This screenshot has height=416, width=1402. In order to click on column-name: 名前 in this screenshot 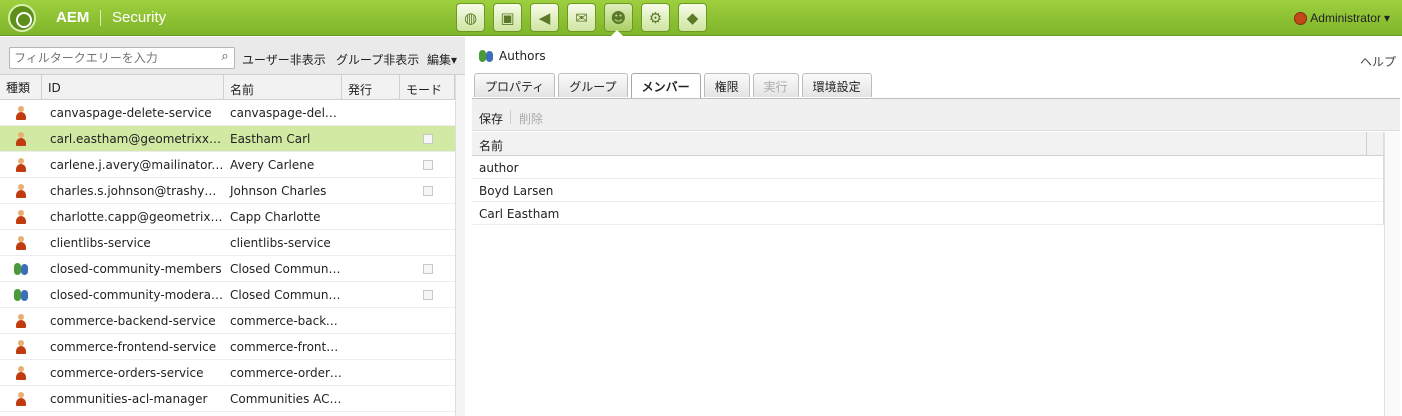, I will do `click(283, 87)`.